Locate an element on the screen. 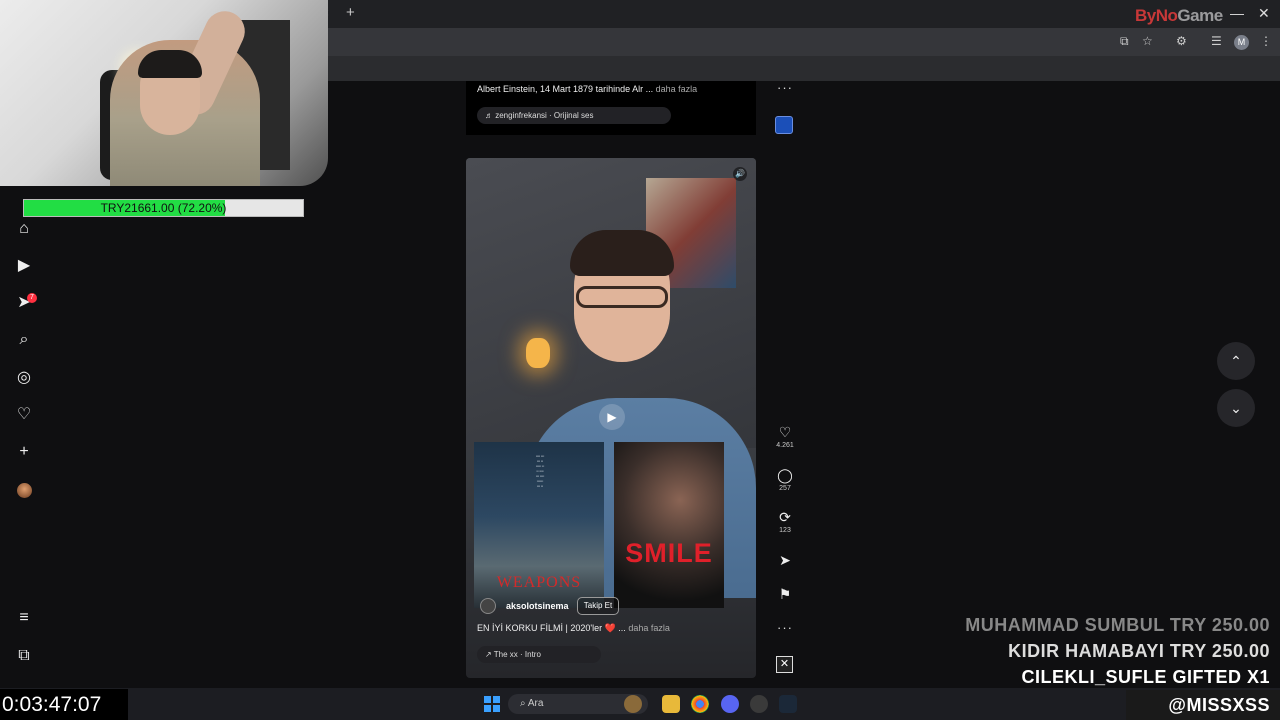 This screenshot has height=720, width=1280. follow-button: Takip Et is located at coordinates (598, 606).